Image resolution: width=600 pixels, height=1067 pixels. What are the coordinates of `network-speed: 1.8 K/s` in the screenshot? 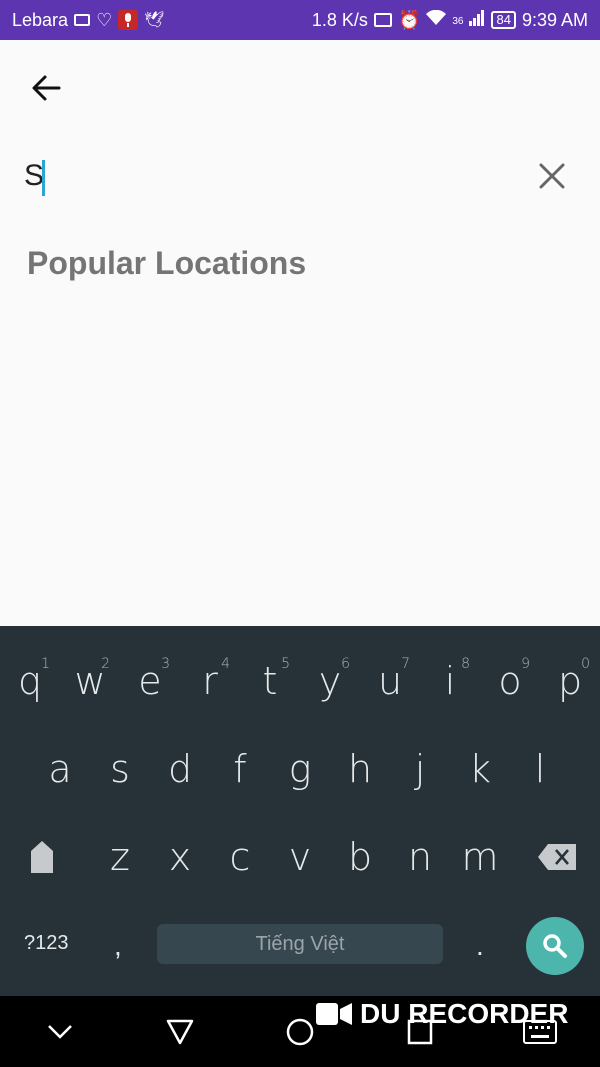 It's located at (339, 19).